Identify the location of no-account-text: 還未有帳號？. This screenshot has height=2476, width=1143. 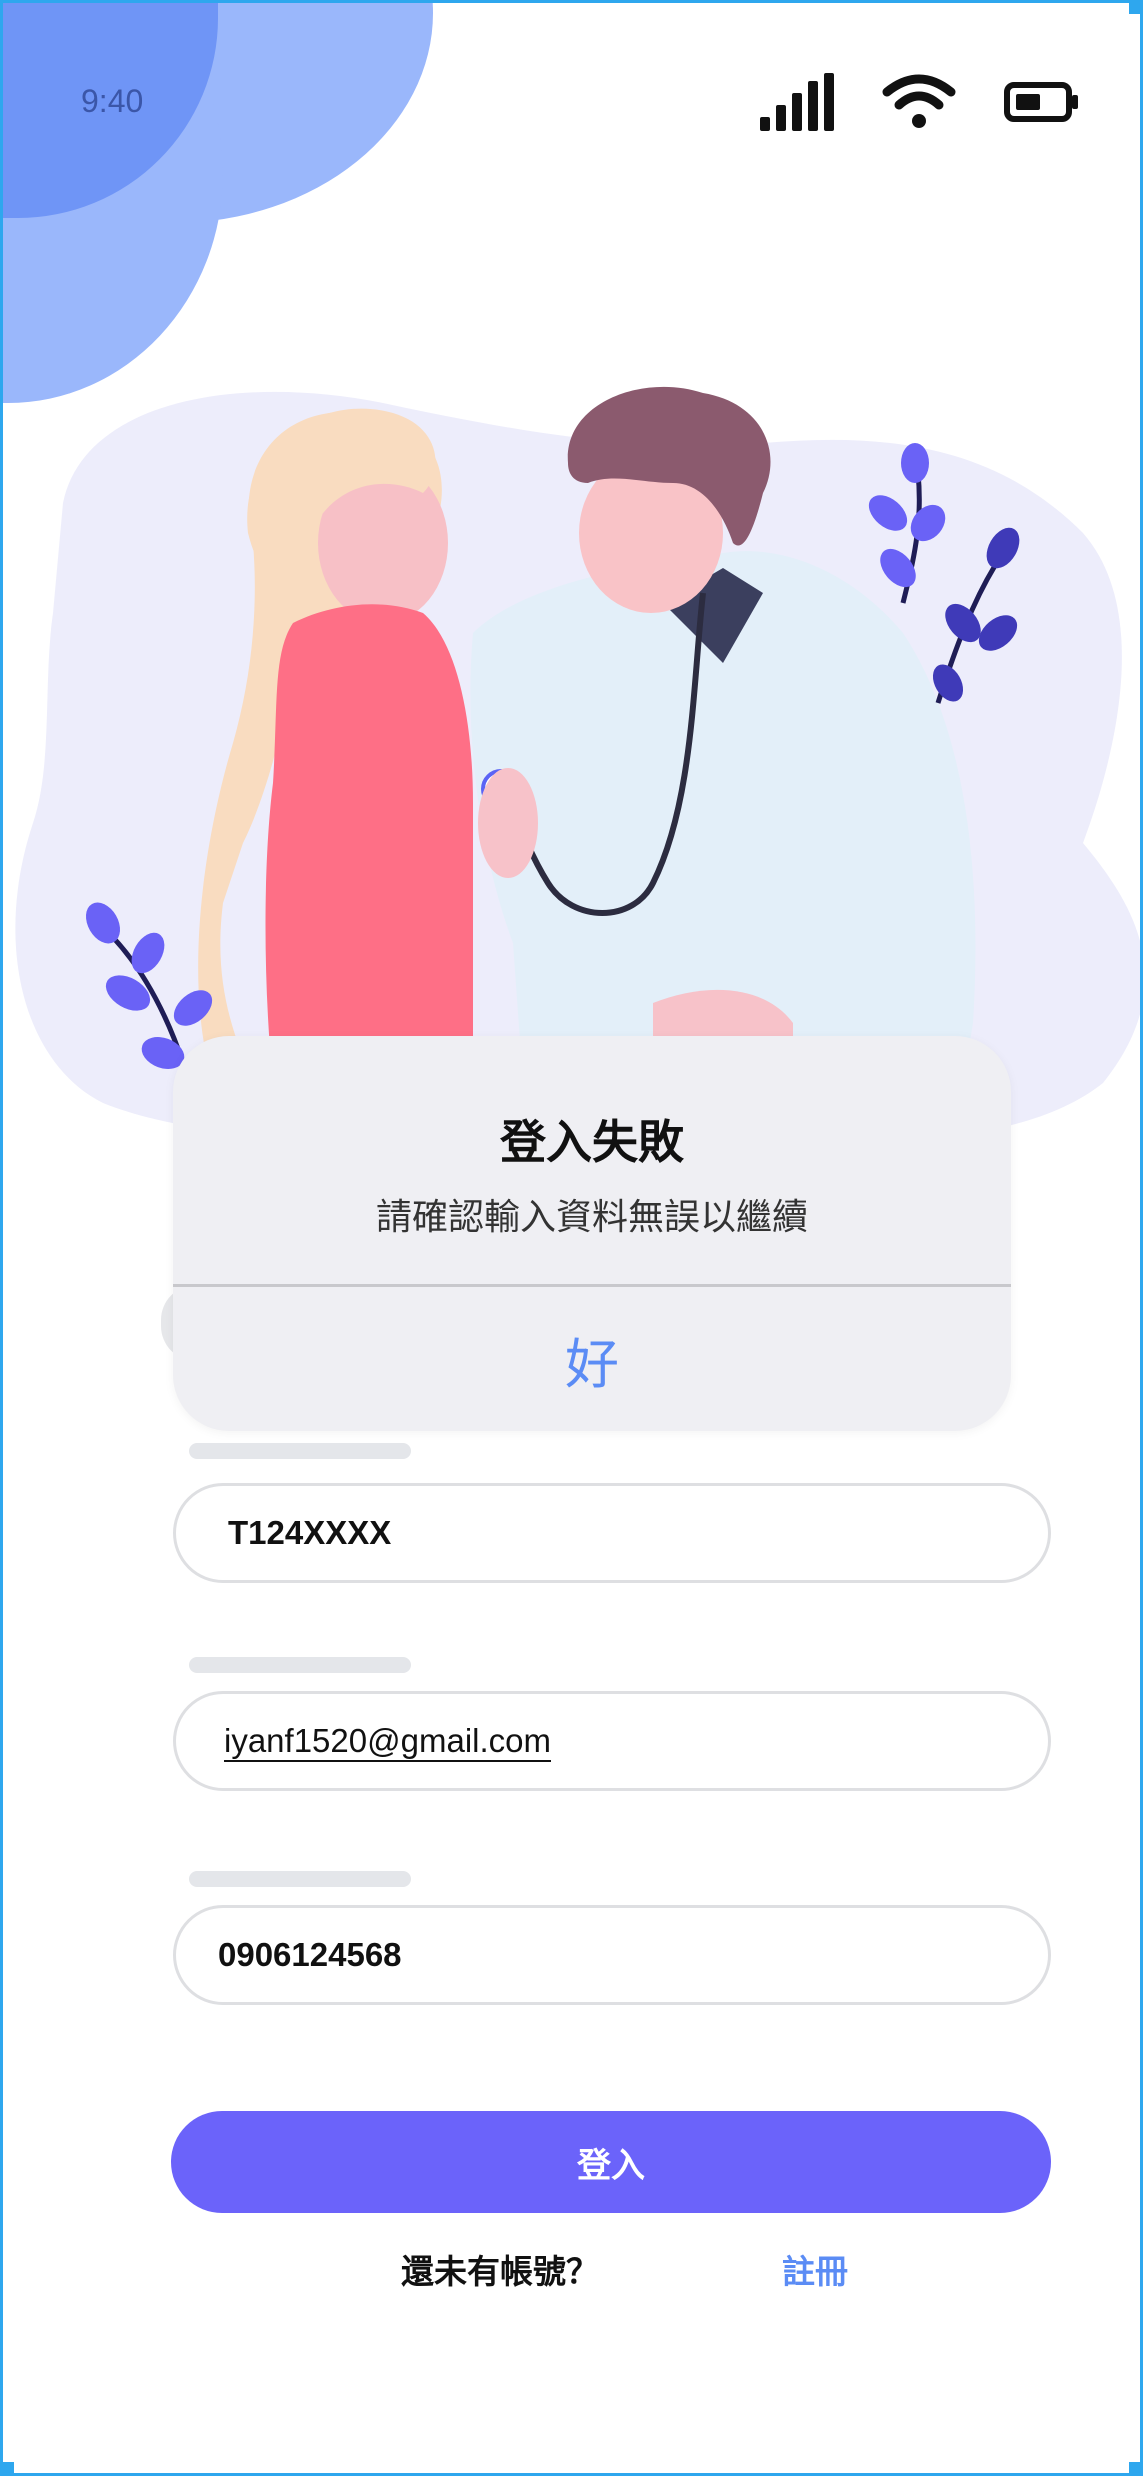
(500, 2271).